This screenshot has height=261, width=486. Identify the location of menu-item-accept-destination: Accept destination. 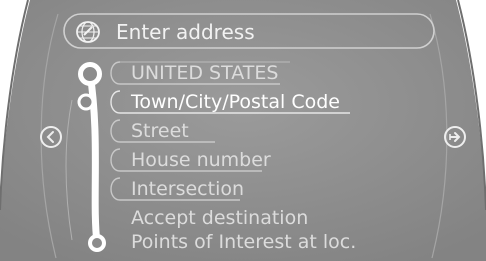
(219, 218).